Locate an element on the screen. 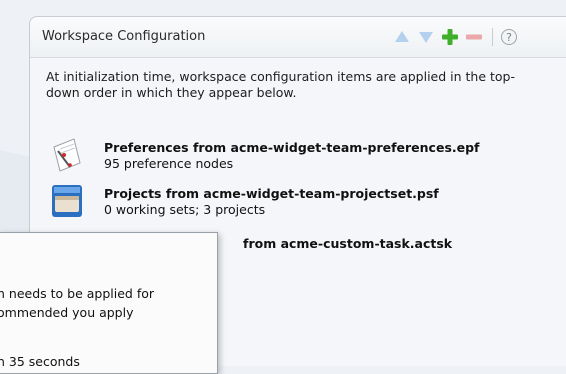  remove-icon is located at coordinates (474, 37).